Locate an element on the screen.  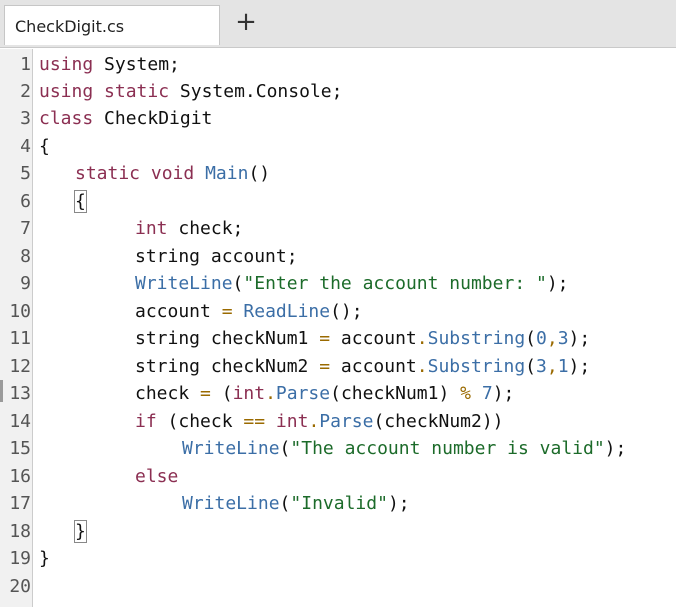
line-number: 3 is located at coordinates (25, 118).